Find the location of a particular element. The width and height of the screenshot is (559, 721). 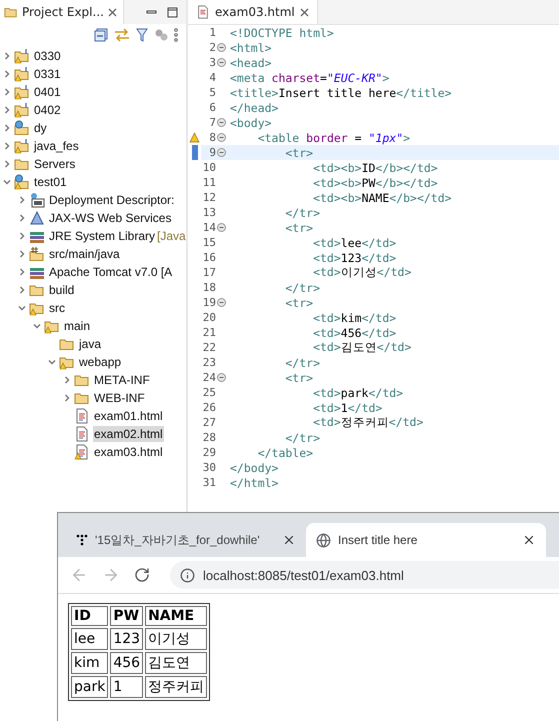

line-number: 6 is located at coordinates (212, 107).